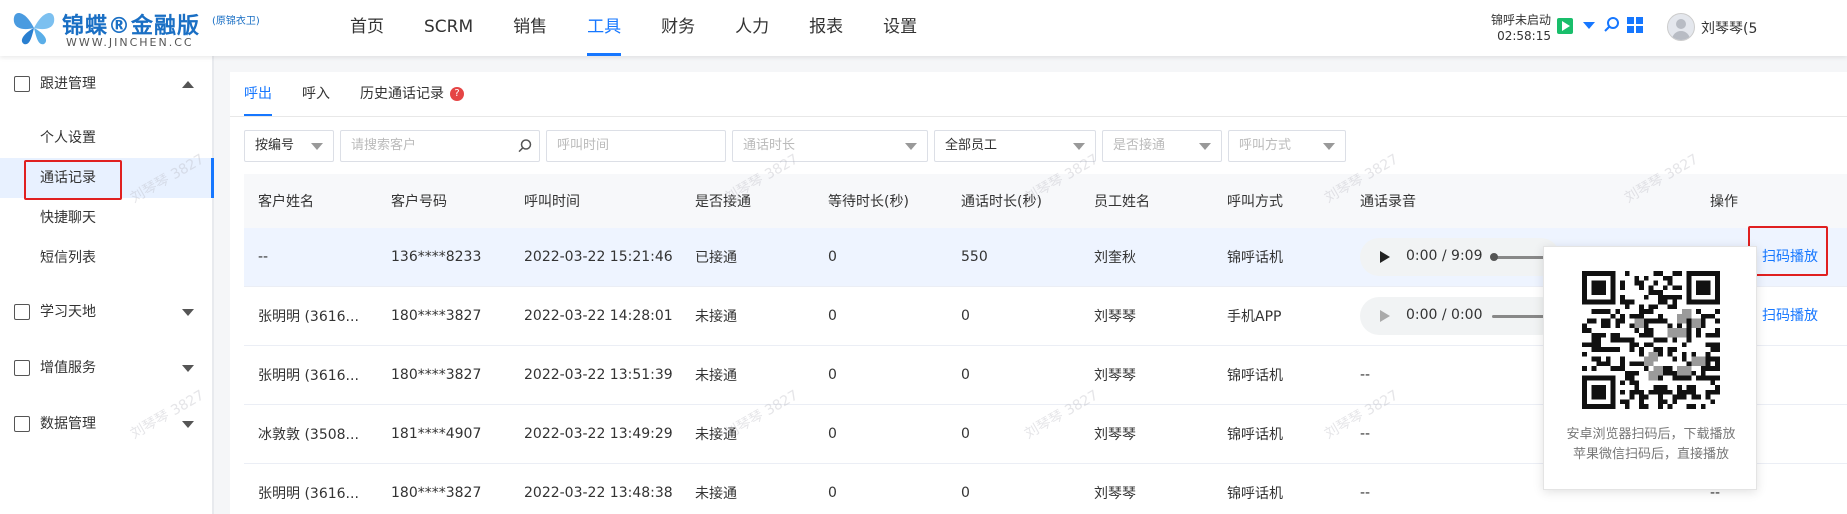 This screenshot has width=1847, height=514. I want to click on logo: 锦蝶®金融版 (原锦衣卫) WWW.JINCHEN.CC, so click(135, 28).